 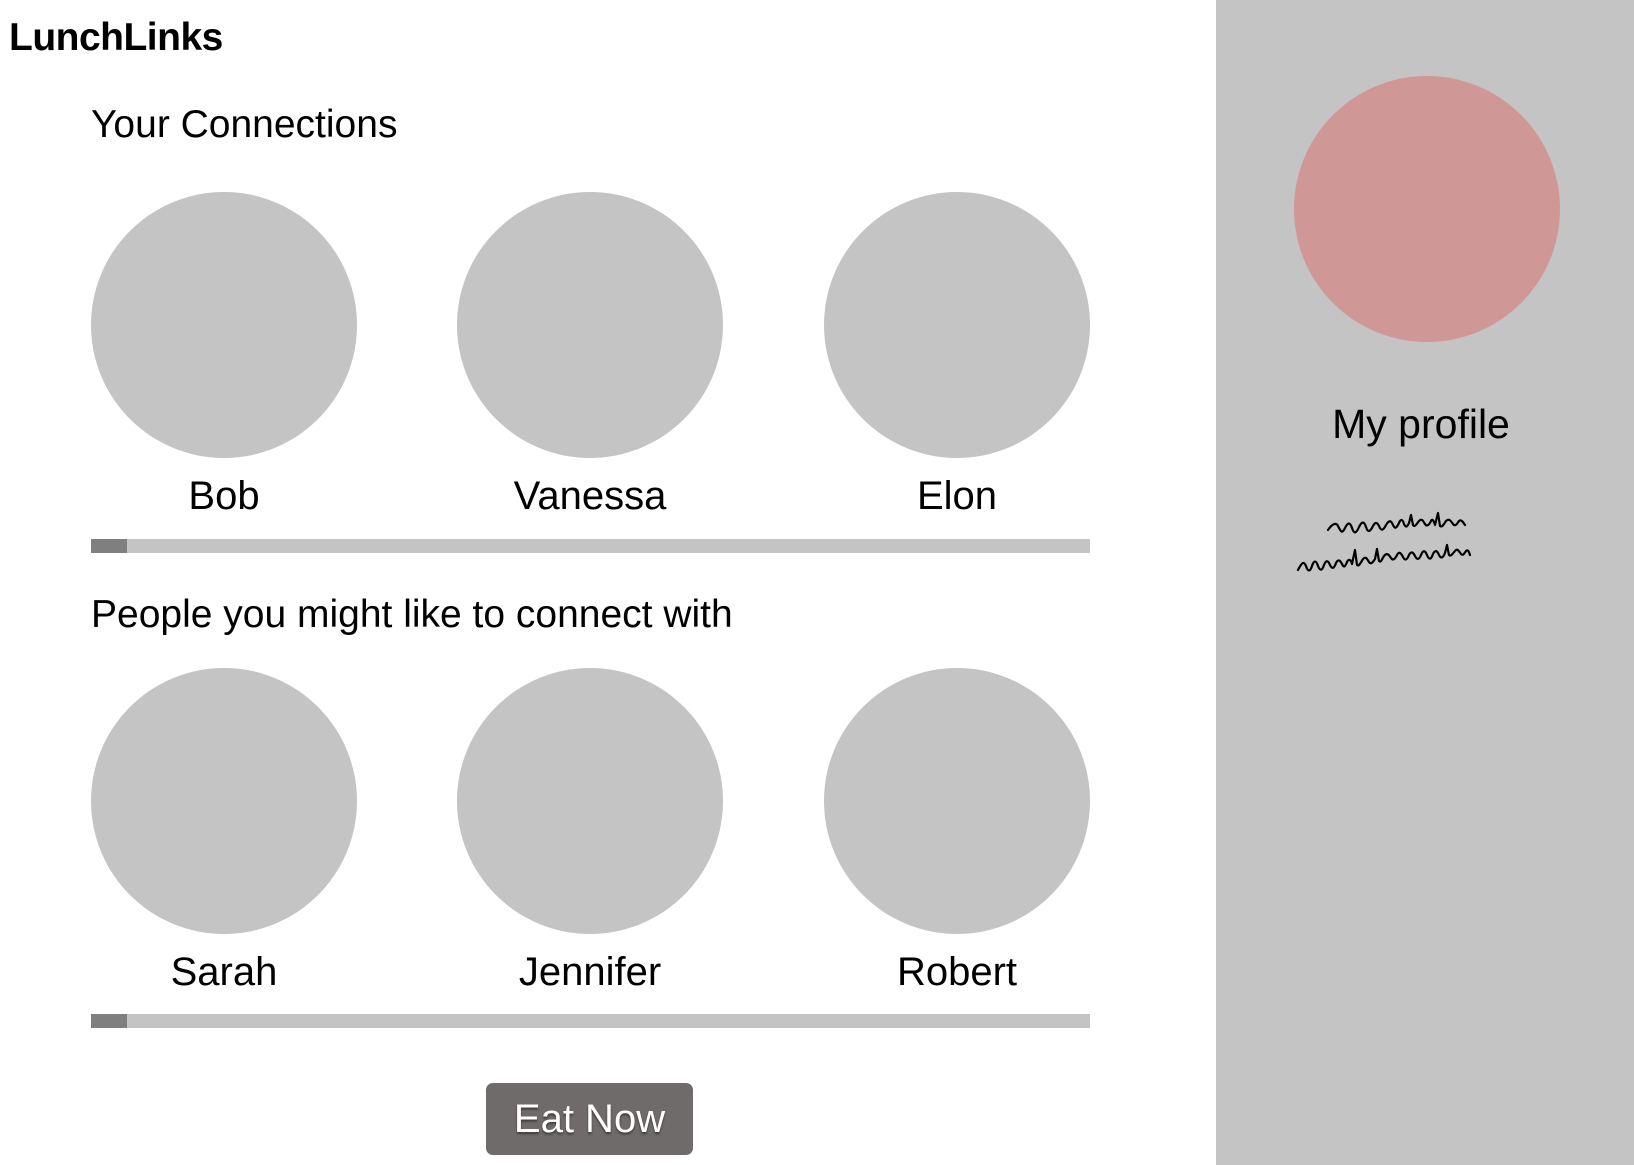 What do you see at coordinates (590, 546) in the screenshot?
I see `connections-scrollbar` at bounding box center [590, 546].